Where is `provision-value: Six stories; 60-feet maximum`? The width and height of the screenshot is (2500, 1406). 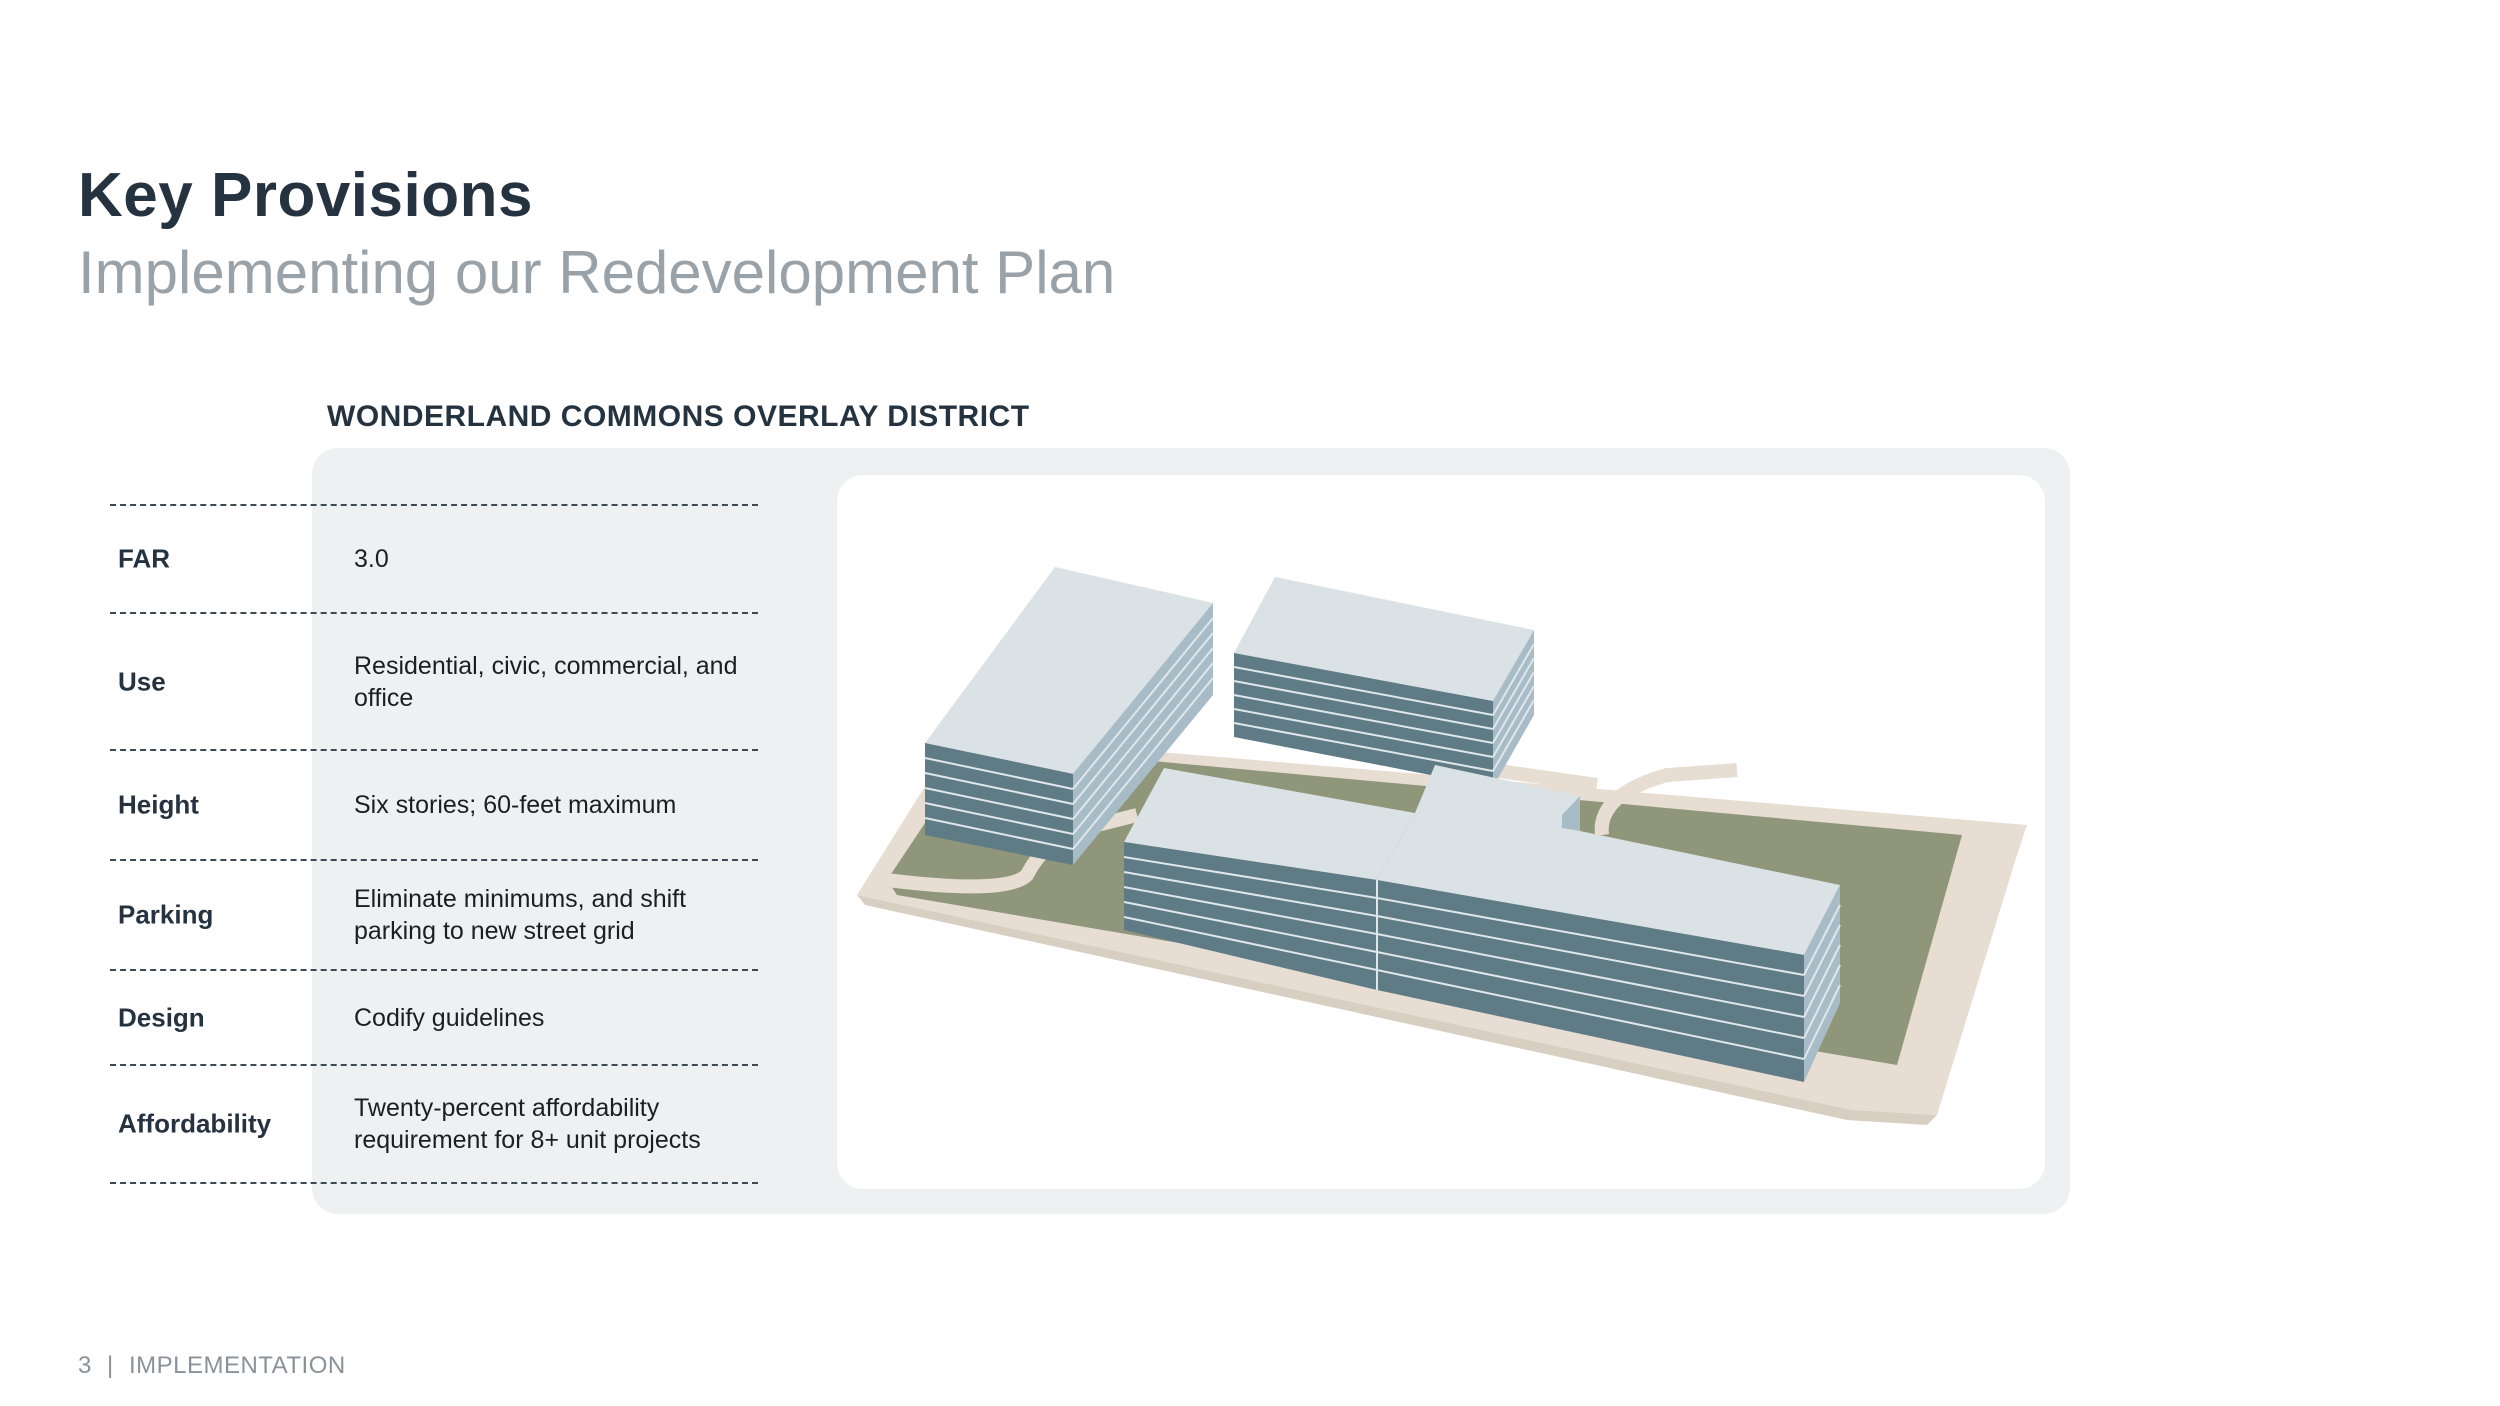
provision-value: Six stories; 60-feet maximum is located at coordinates (515, 805).